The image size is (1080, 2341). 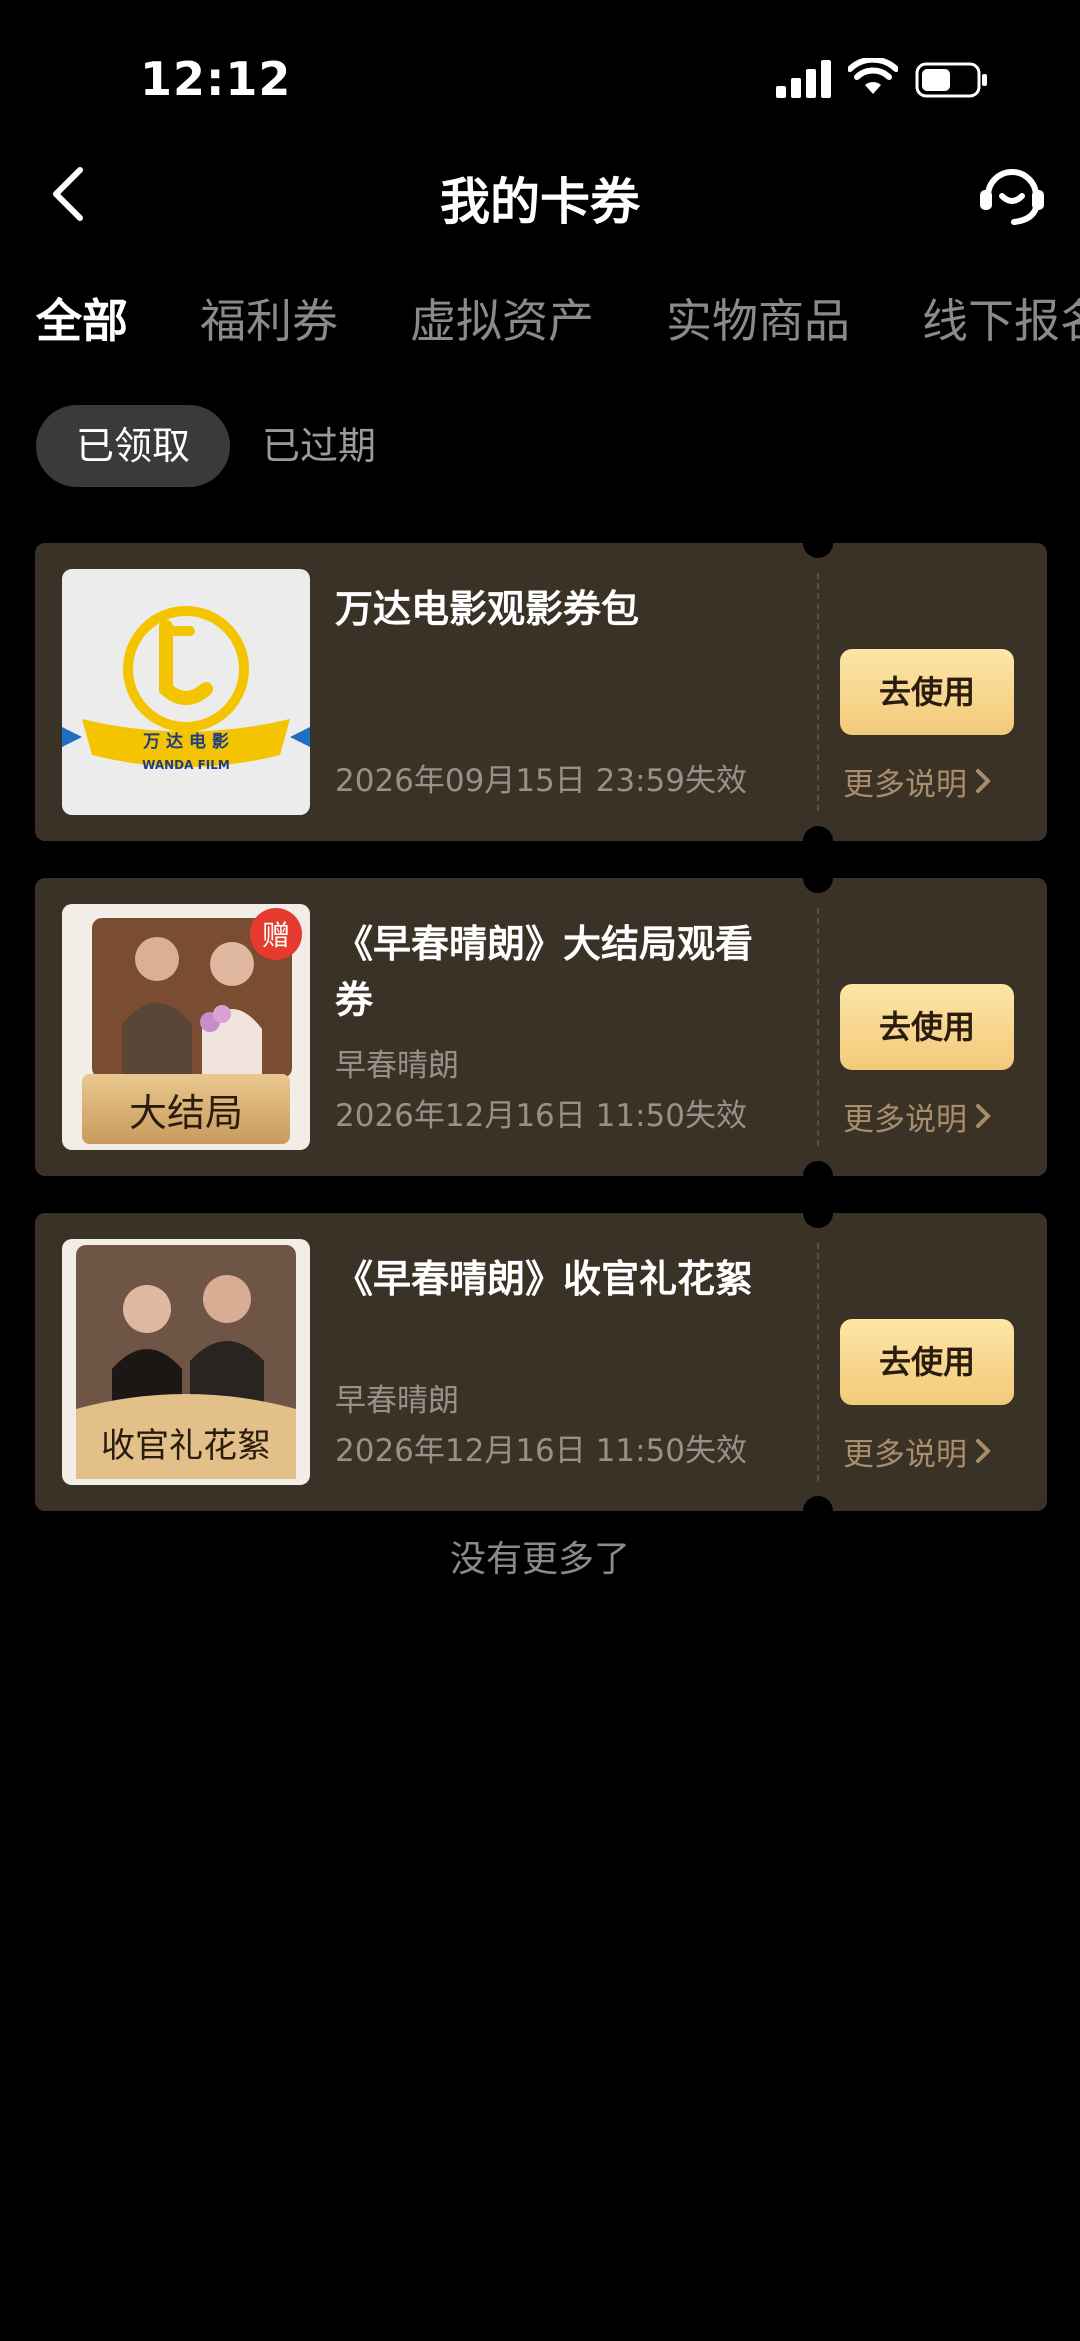 What do you see at coordinates (276, 935) in the screenshot?
I see `gift-badge: 赠` at bounding box center [276, 935].